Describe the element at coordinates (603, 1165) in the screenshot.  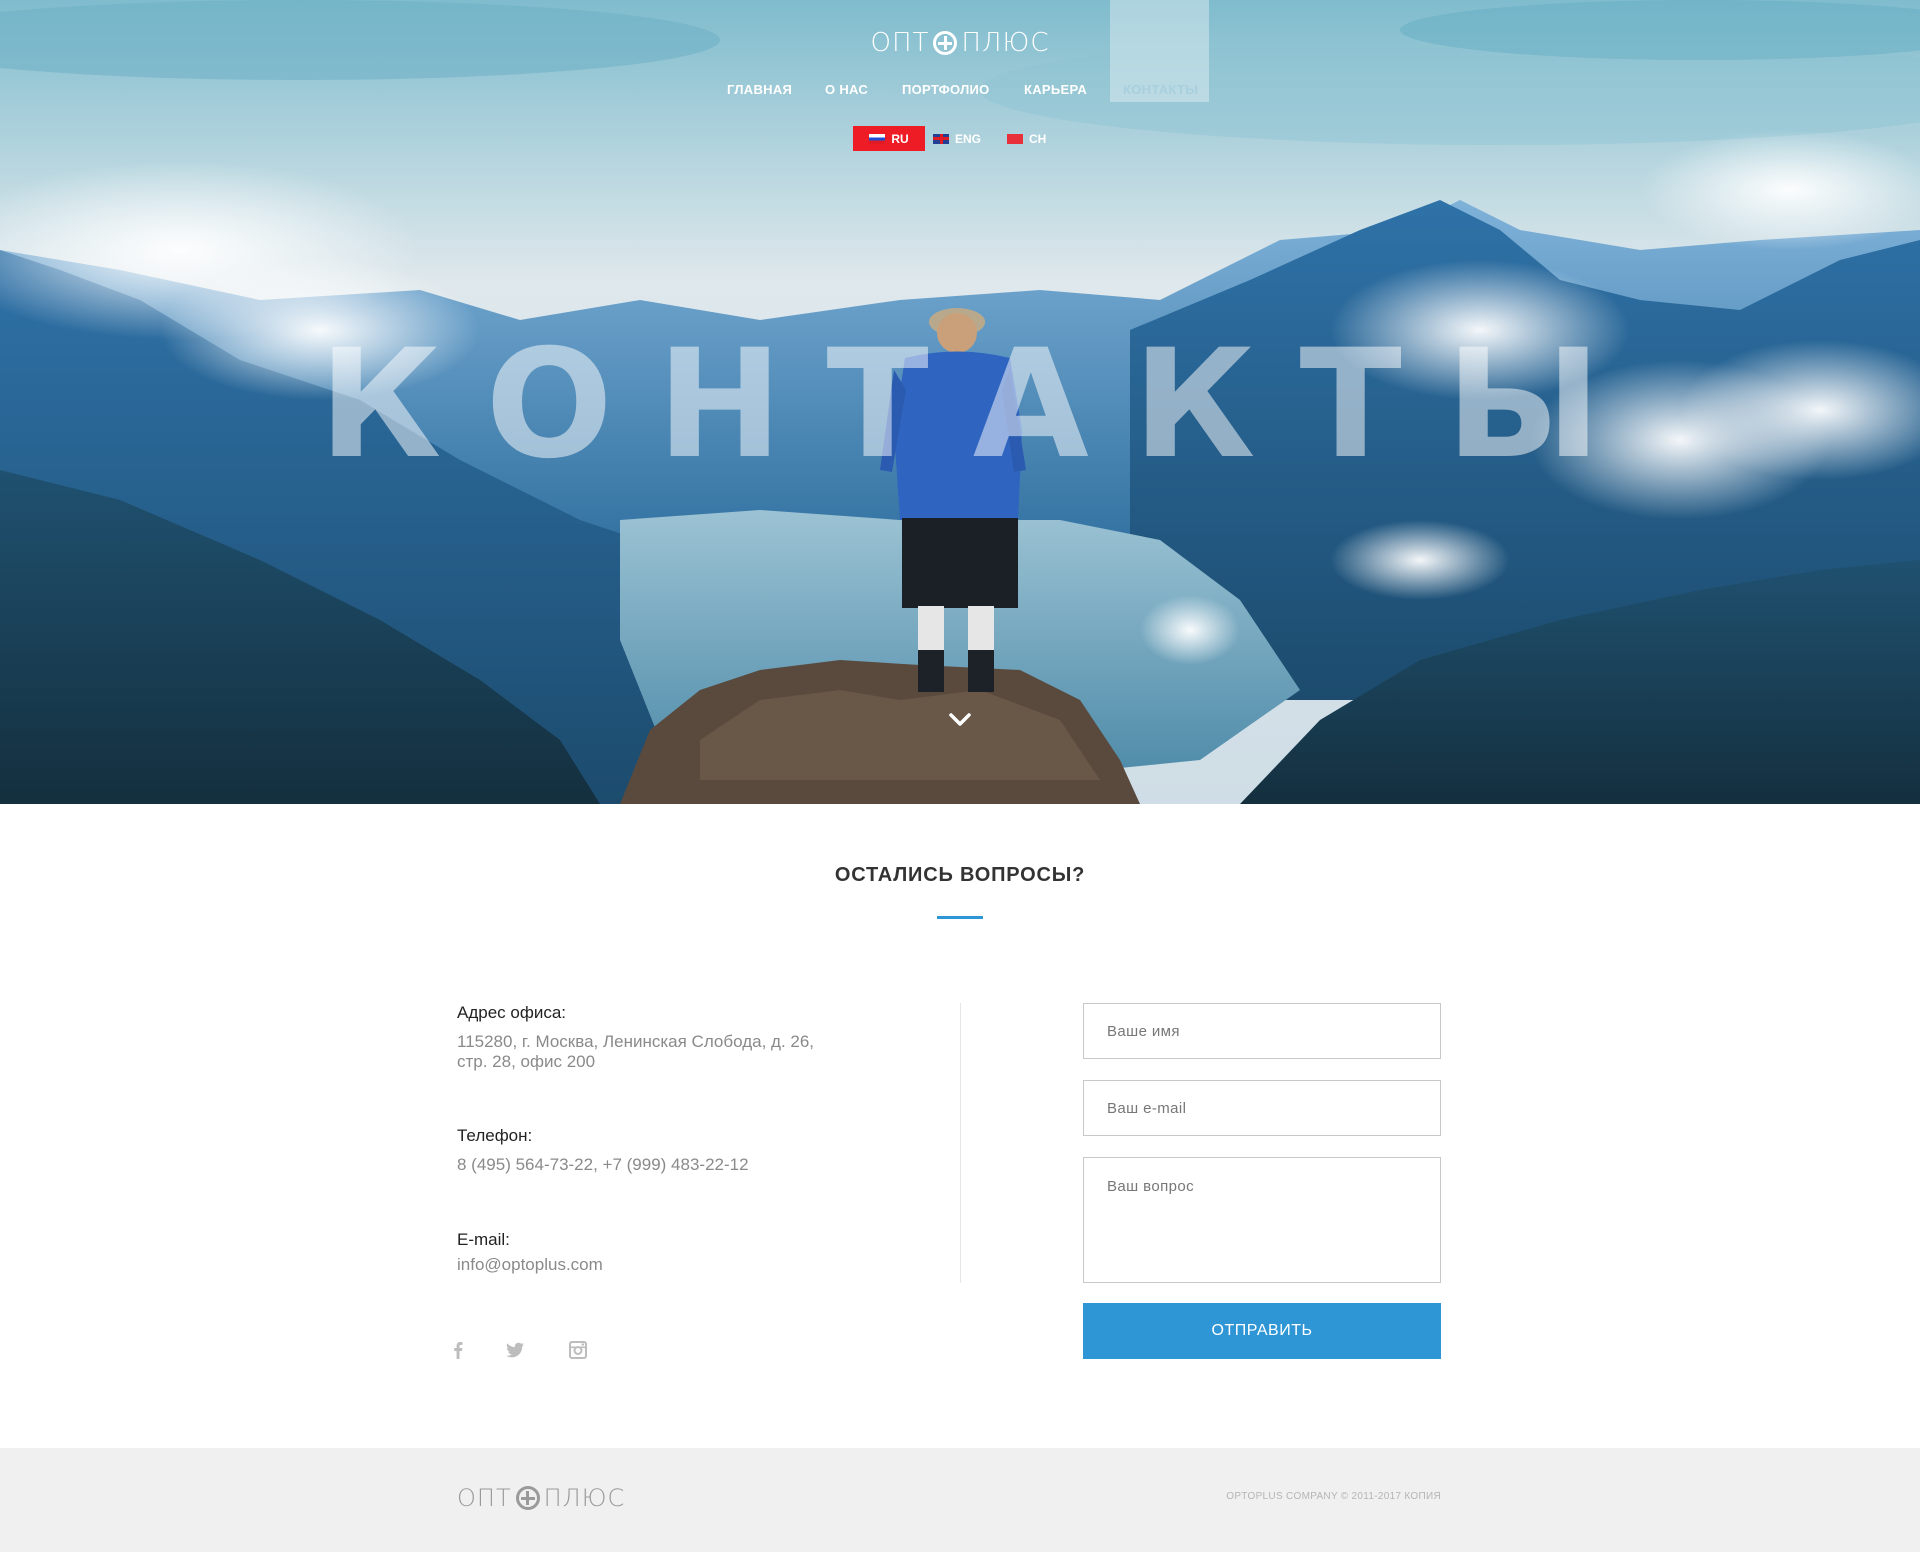
I see `phone-value: 8 (495) 564-73-22, +7 (999) 483-22-12` at that location.